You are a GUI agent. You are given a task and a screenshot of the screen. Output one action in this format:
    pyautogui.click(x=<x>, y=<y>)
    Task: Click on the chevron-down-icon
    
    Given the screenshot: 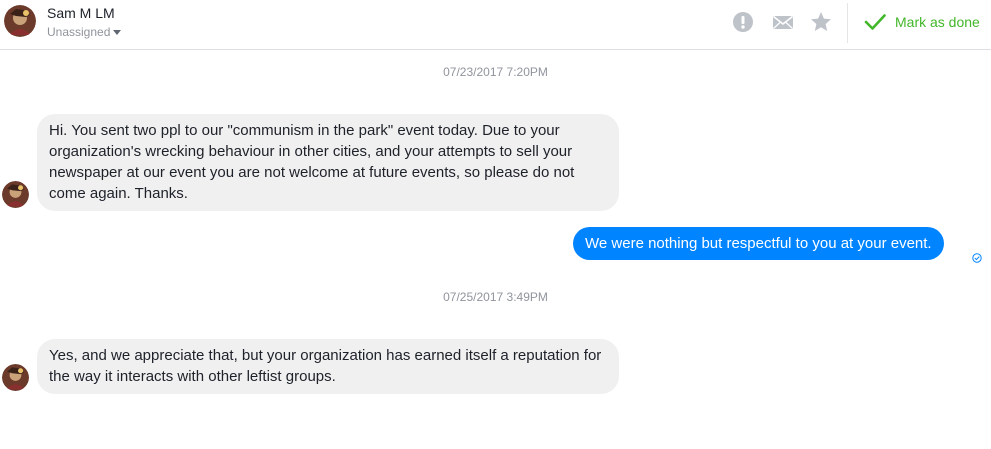 What is the action you would take?
    pyautogui.click(x=117, y=32)
    